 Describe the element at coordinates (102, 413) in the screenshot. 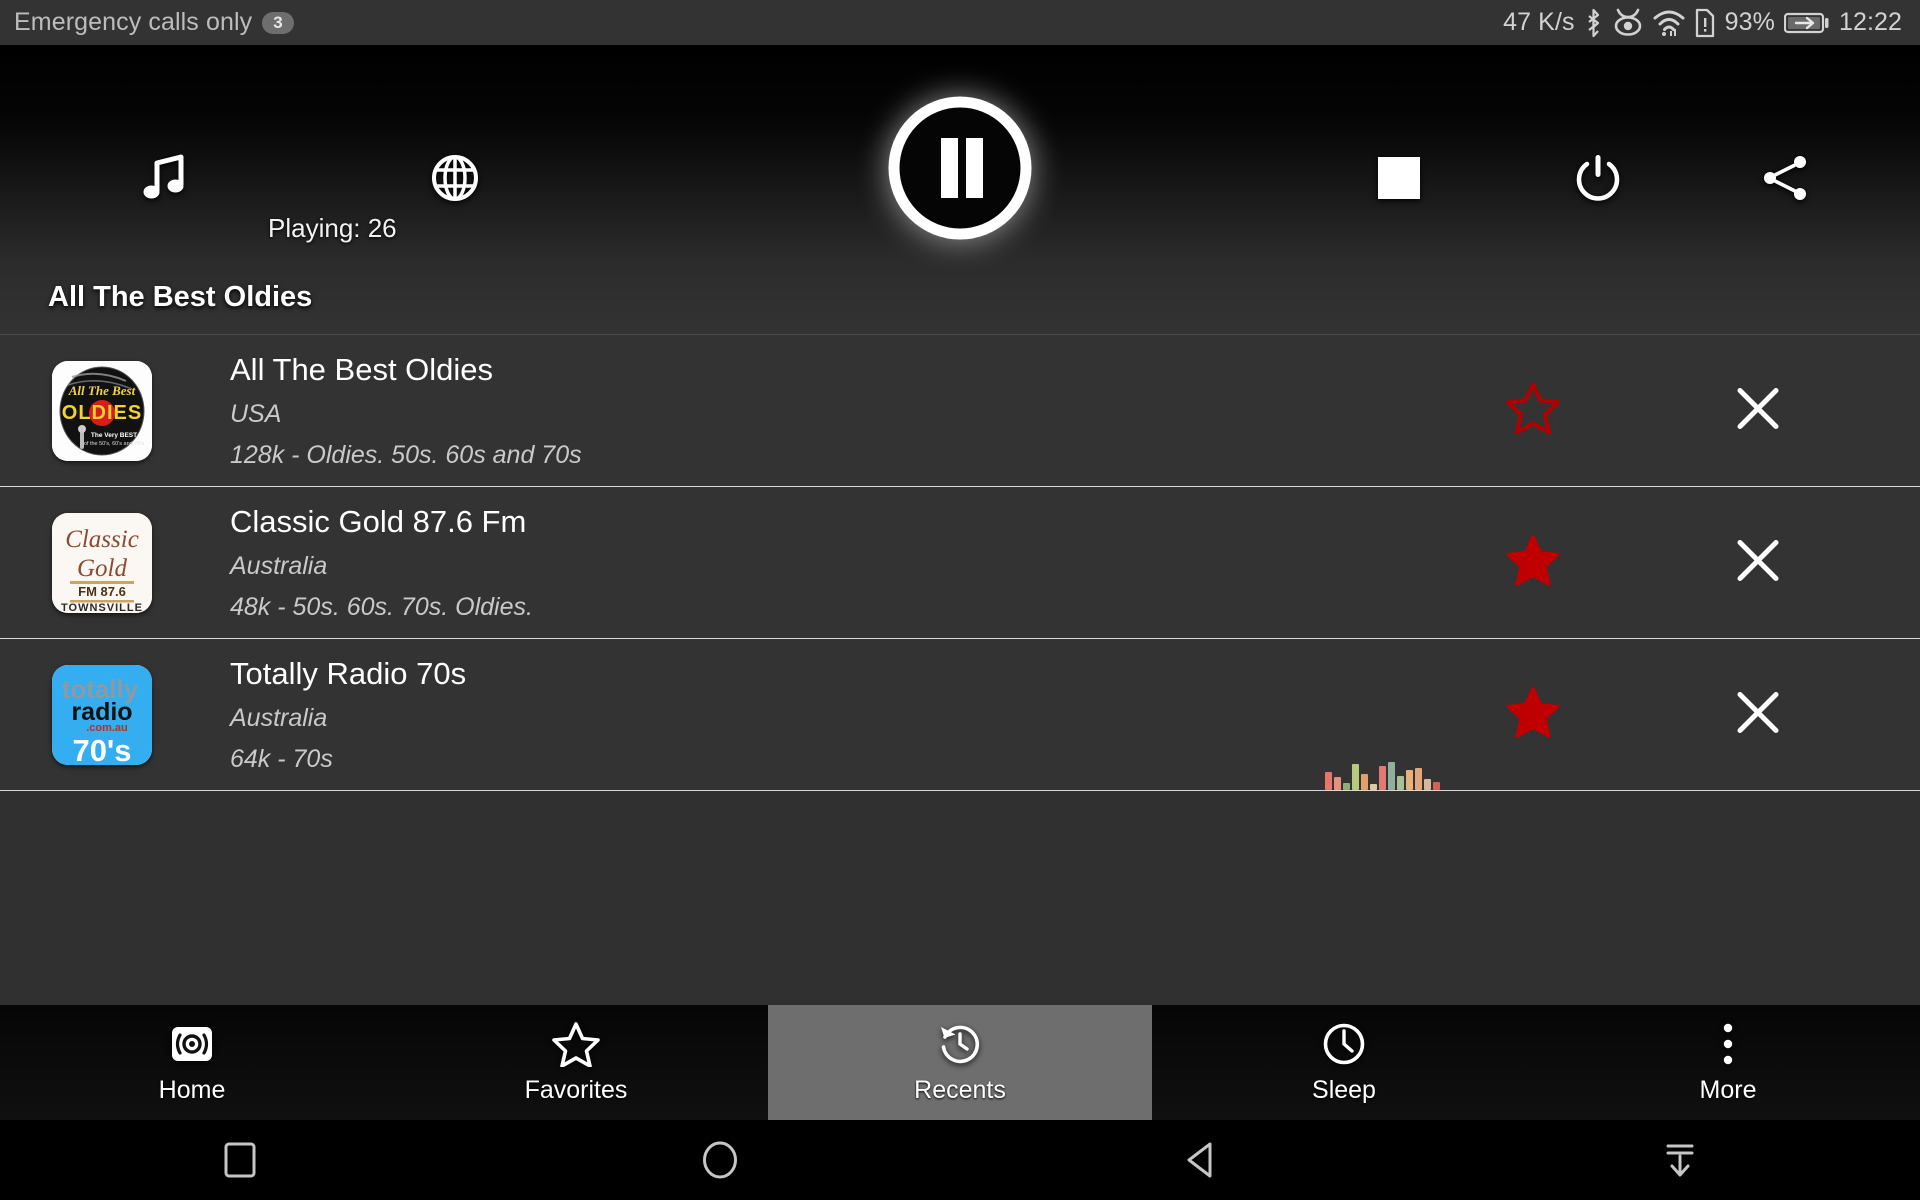

I see `svg-text: OLDIES` at that location.